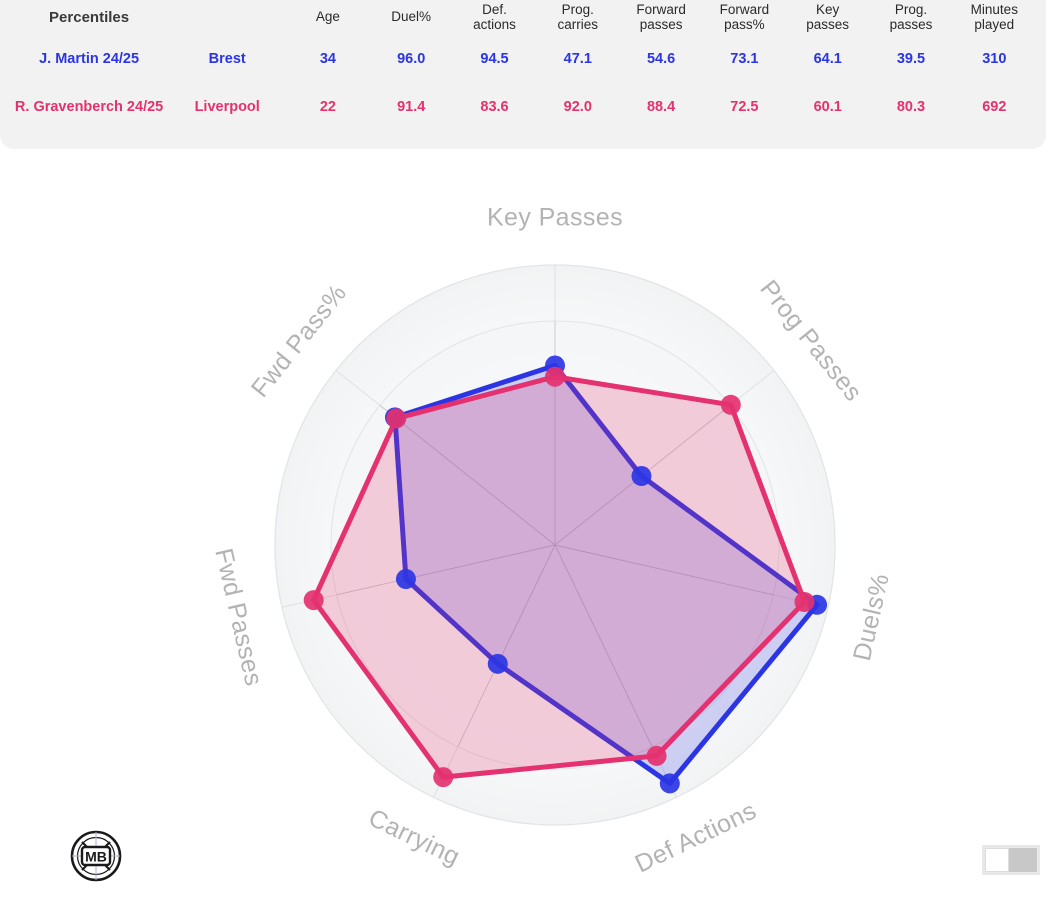 The height and width of the screenshot is (900, 1046). Describe the element at coordinates (89, 58) in the screenshot. I see `row-player-name: J. Martin 24/25` at that location.